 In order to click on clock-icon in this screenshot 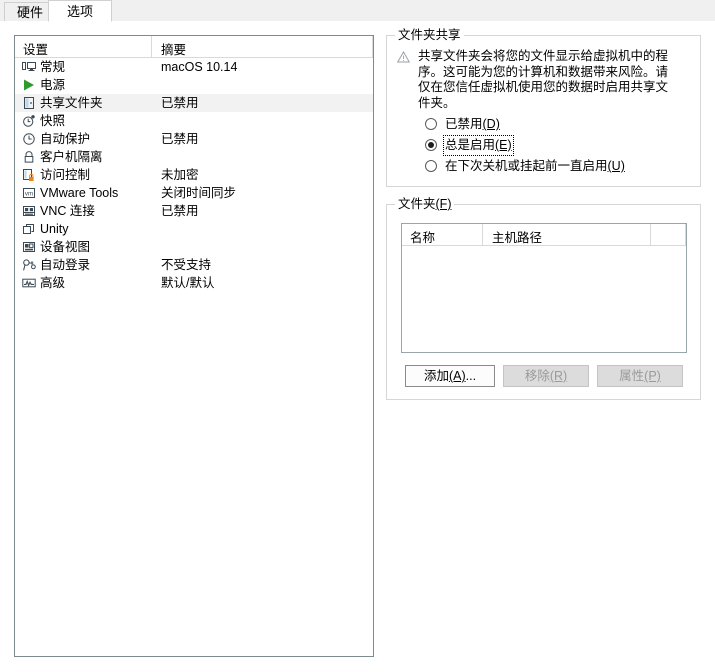, I will do `click(29, 139)`.